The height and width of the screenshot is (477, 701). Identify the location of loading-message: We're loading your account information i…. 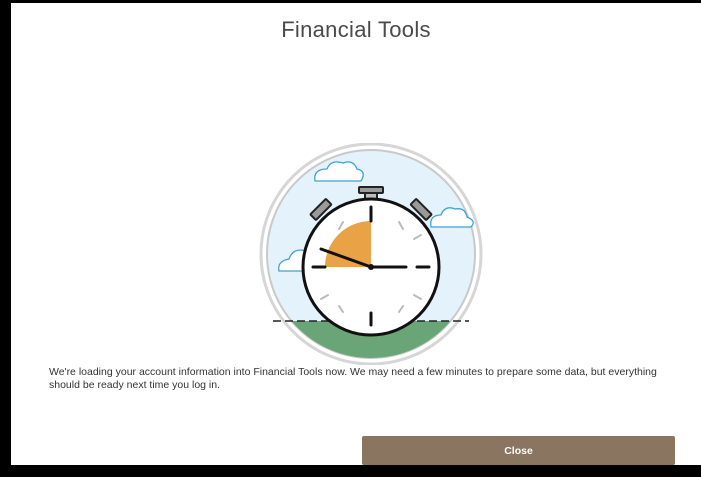
(353, 378).